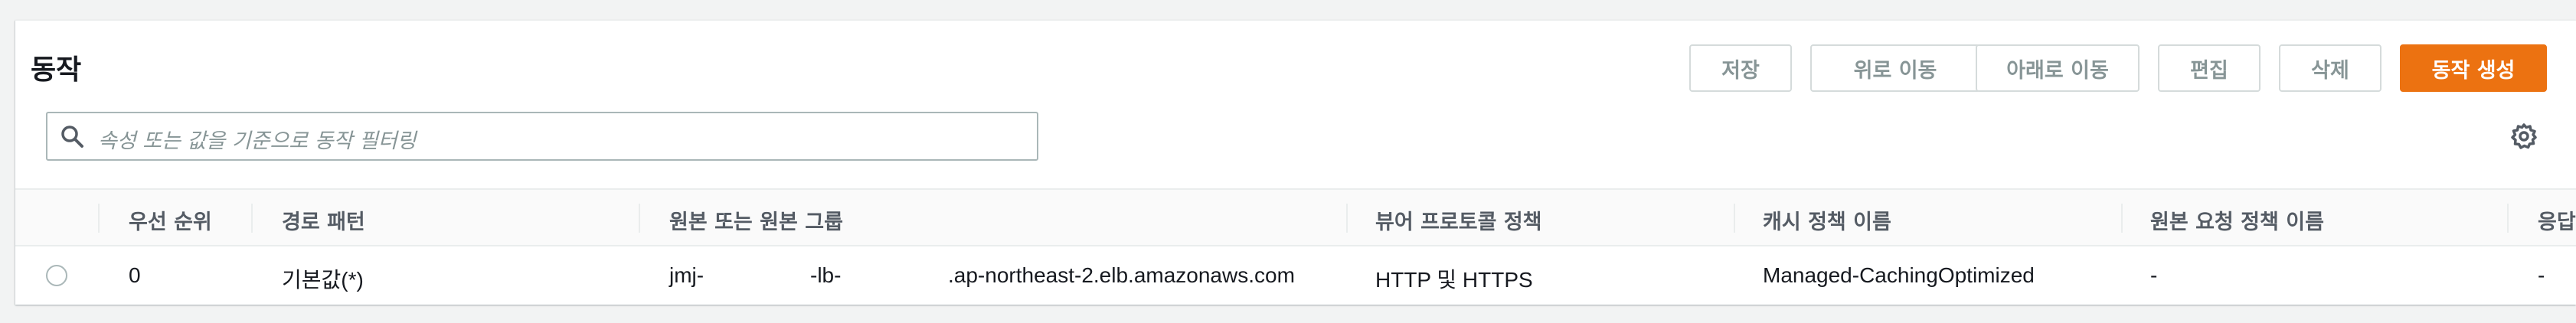 The width and height of the screenshot is (2576, 323). What do you see at coordinates (2237, 220) in the screenshot?
I see `column-origin-request-policy: 원본 요청 정책 이름` at bounding box center [2237, 220].